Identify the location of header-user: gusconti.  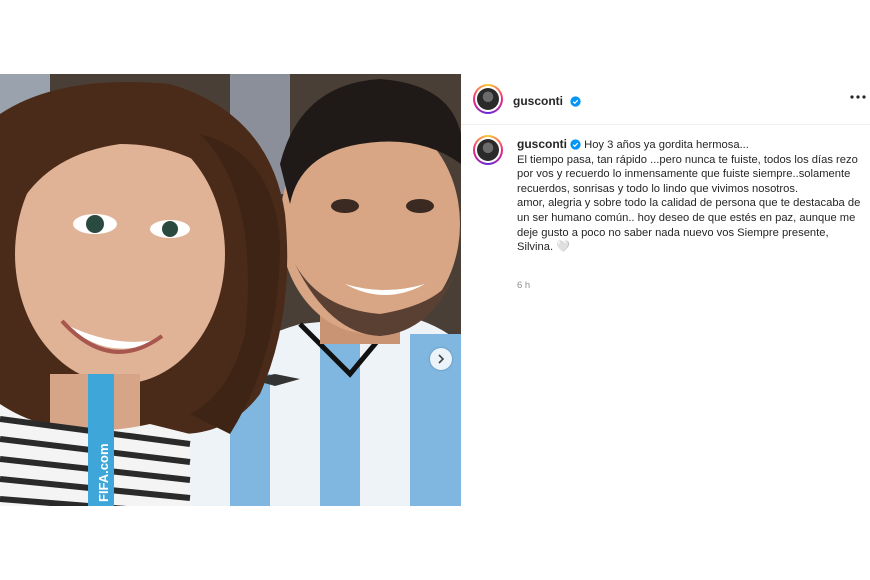
(547, 101).